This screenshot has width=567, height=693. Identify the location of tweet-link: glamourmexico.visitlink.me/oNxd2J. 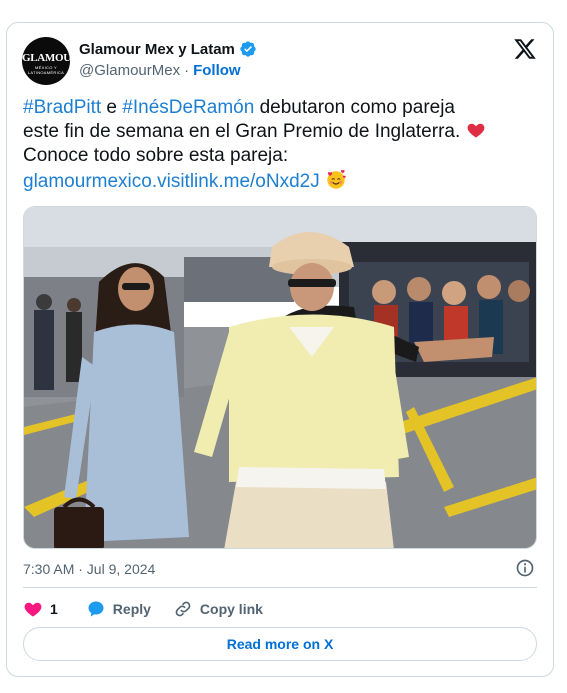
(171, 181).